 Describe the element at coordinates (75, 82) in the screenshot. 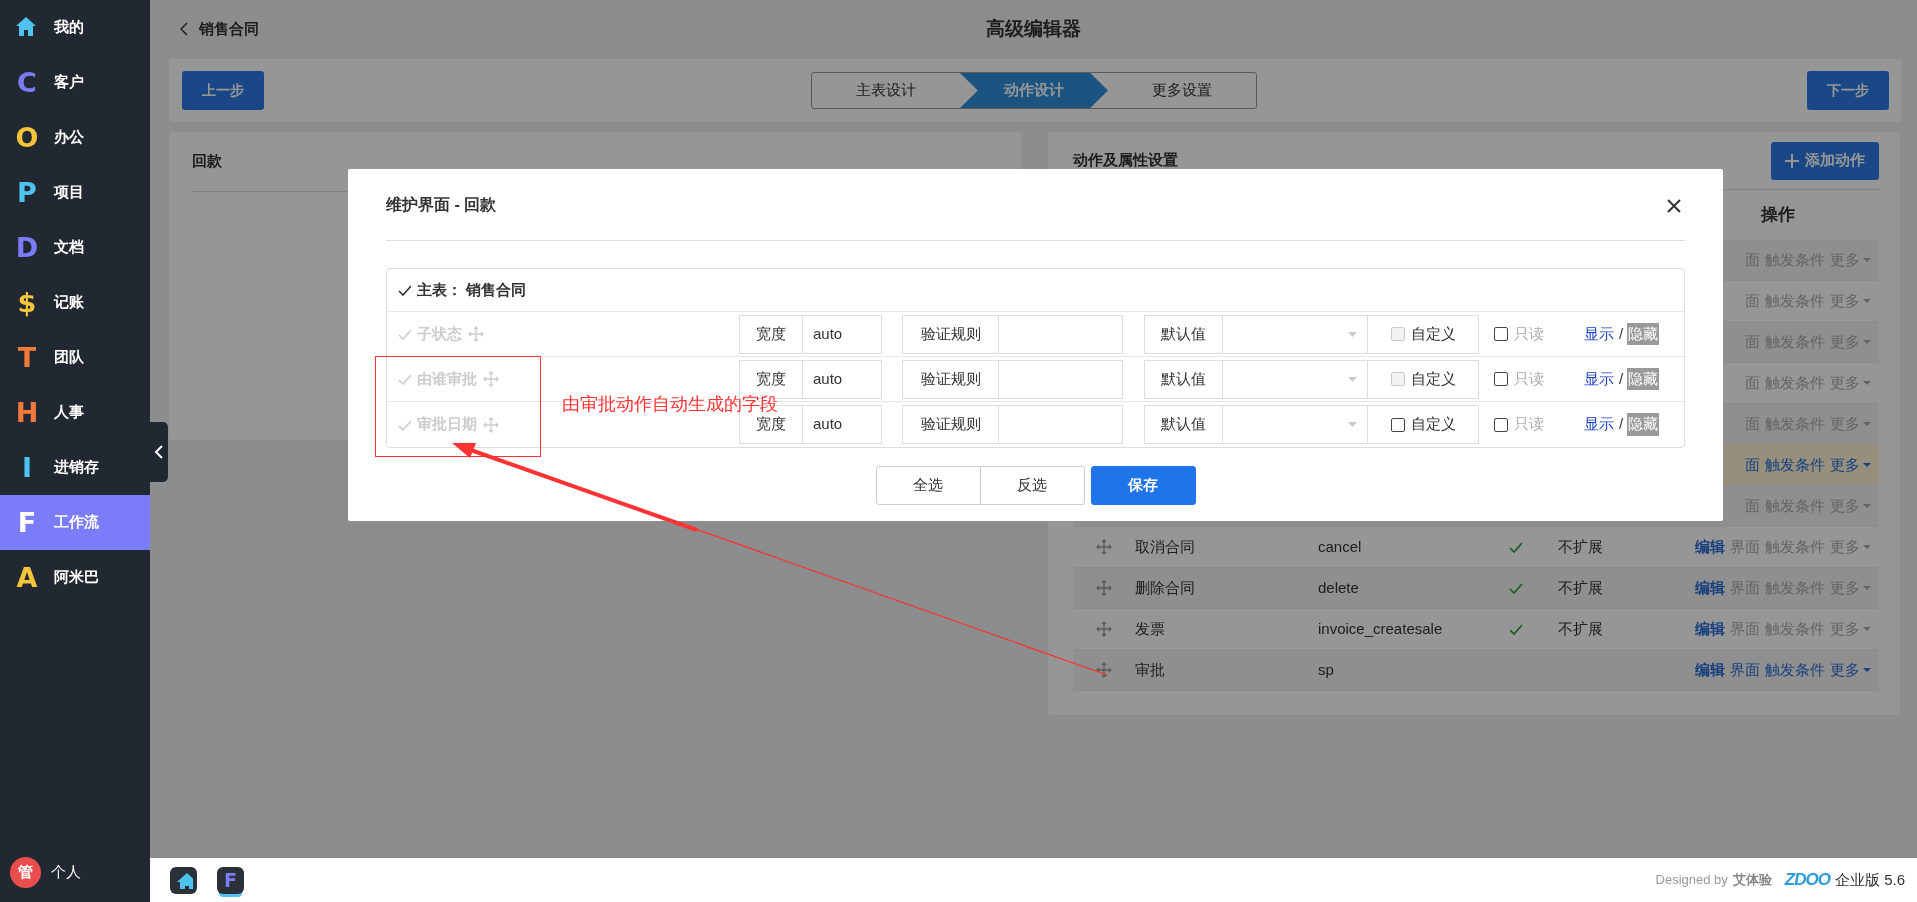

I see `sidebar-item: C 客户` at that location.